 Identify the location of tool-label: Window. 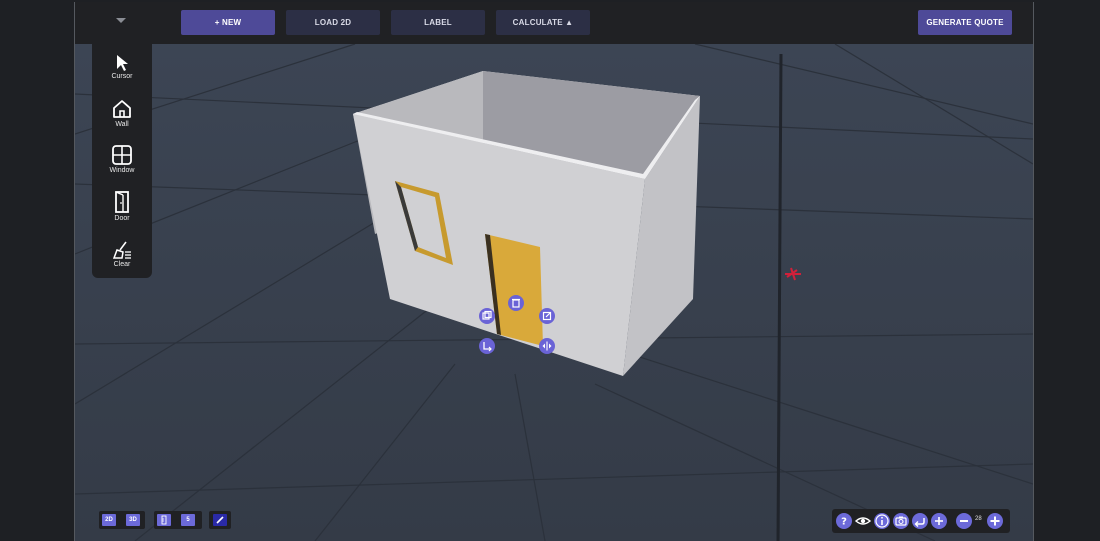
(122, 170).